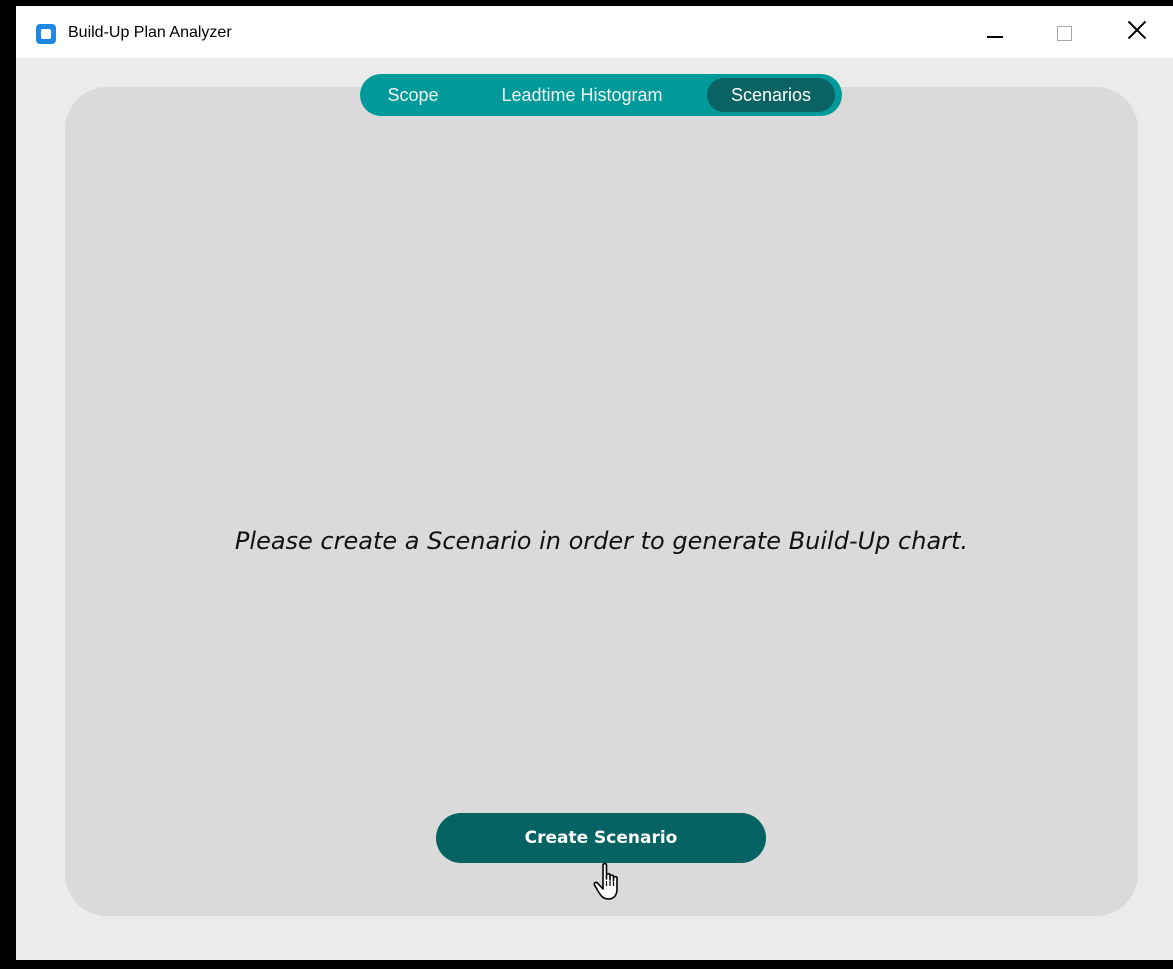 This screenshot has height=969, width=1173. What do you see at coordinates (46, 34) in the screenshot?
I see `app-icon` at bounding box center [46, 34].